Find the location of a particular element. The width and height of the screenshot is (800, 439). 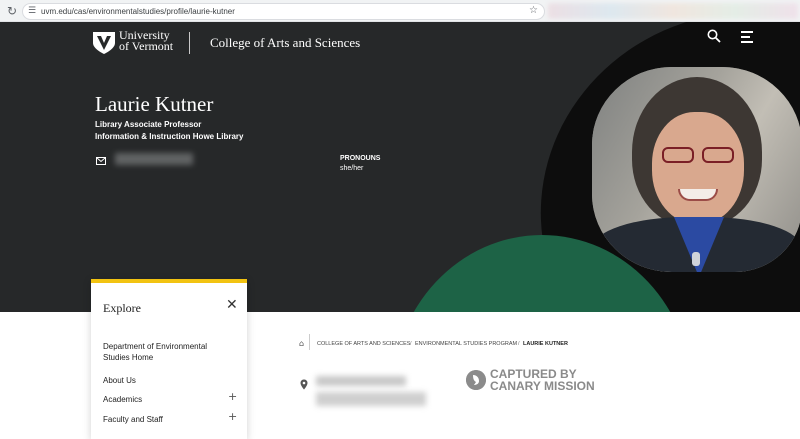

expand-academics-plus-icon: + is located at coordinates (232, 396).